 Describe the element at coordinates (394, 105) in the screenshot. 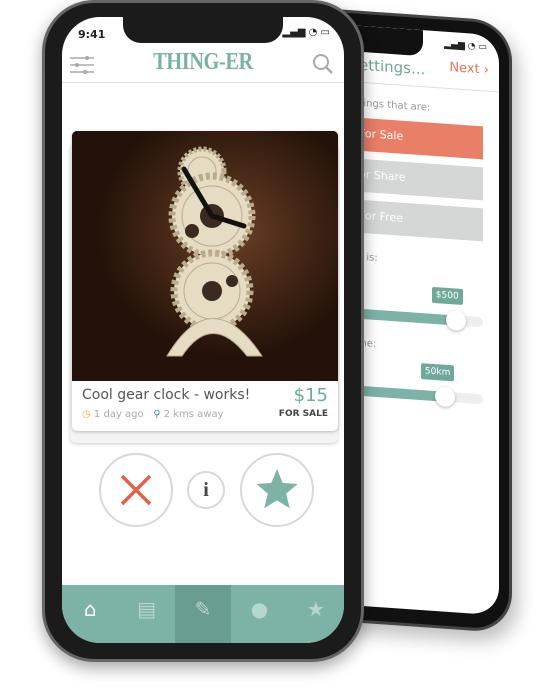

I see `things-label: hings that are:` at that location.